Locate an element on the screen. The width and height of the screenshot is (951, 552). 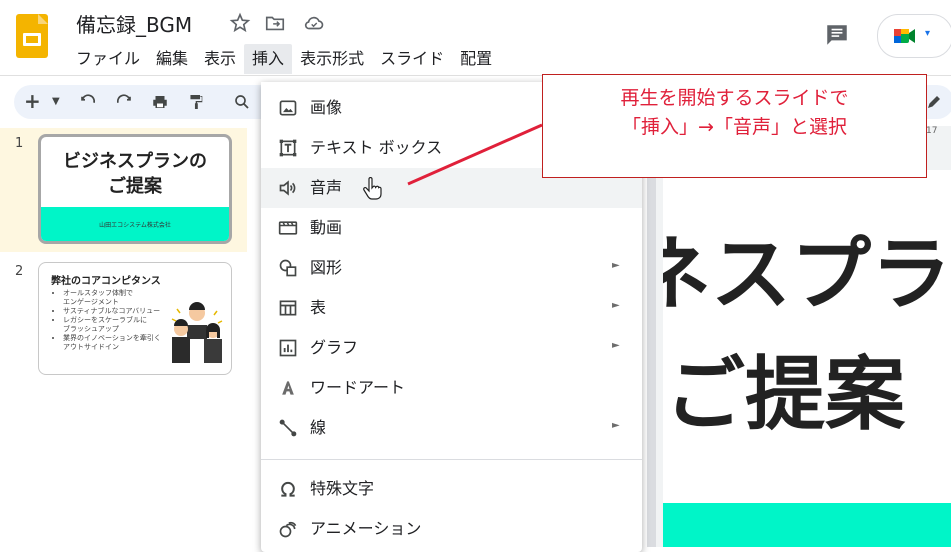
new-slide-icon: + is located at coordinates (34, 101).